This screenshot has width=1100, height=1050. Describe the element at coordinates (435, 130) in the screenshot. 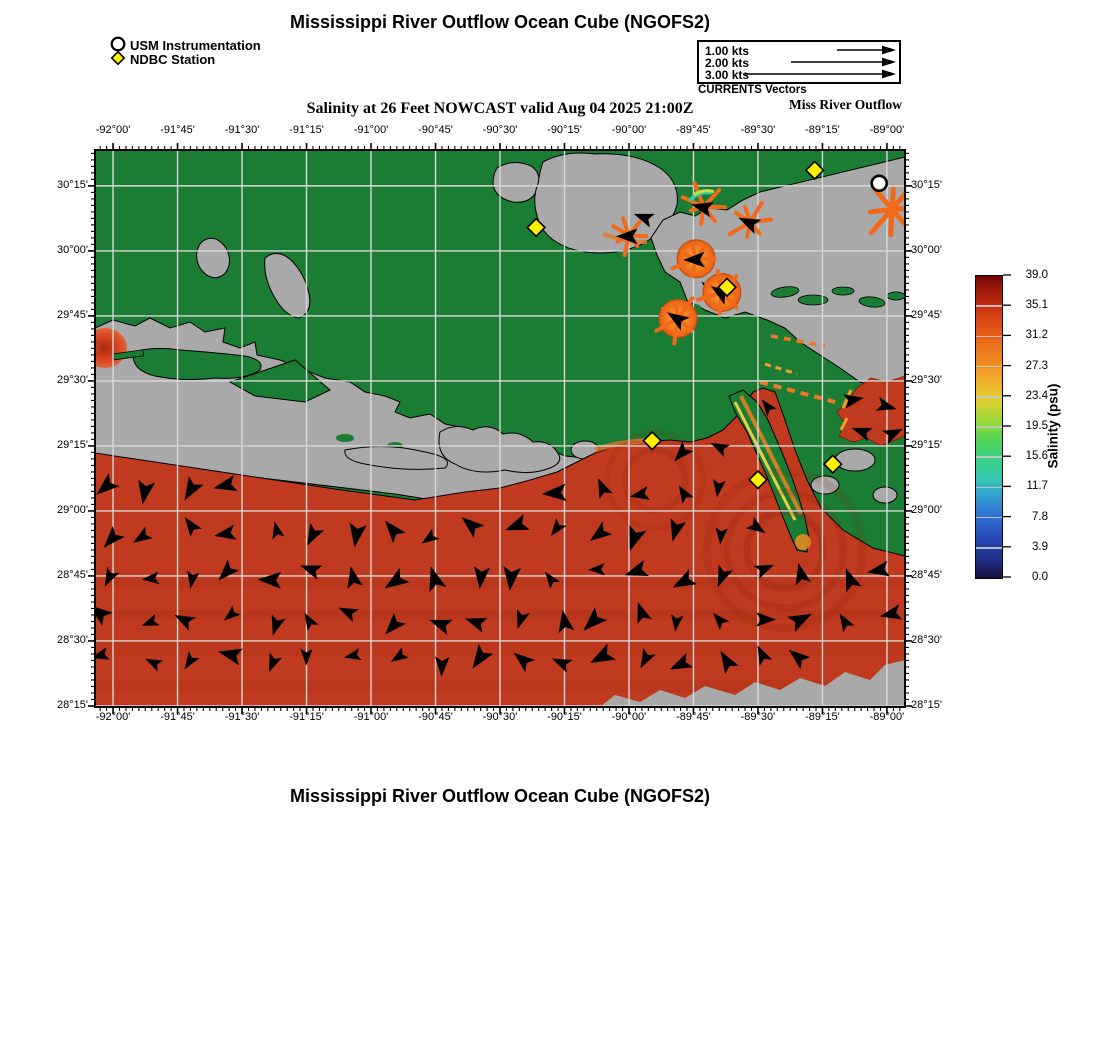

I see `axis-tick-label-top: -90°45'` at that location.